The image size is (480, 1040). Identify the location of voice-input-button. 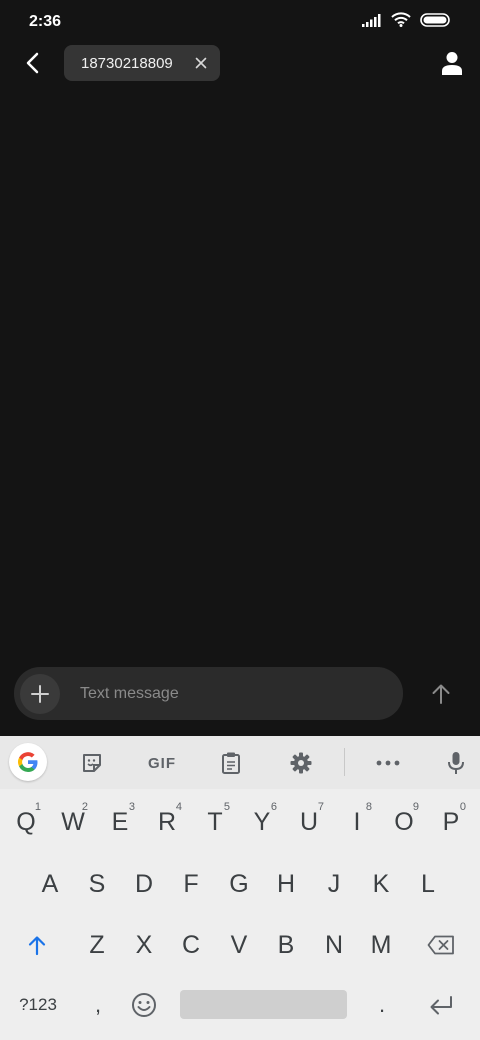
(456, 763).